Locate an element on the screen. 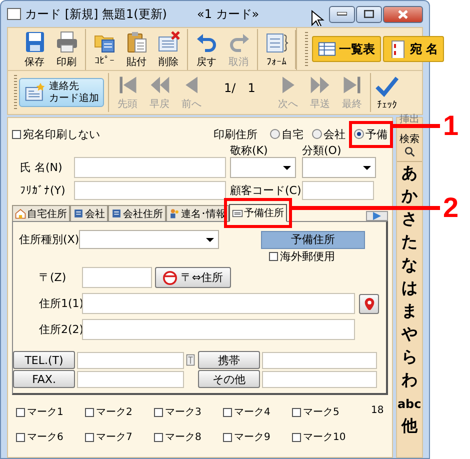 This screenshot has width=470, height=459. toolbar-button: 貼付 is located at coordinates (136, 49).